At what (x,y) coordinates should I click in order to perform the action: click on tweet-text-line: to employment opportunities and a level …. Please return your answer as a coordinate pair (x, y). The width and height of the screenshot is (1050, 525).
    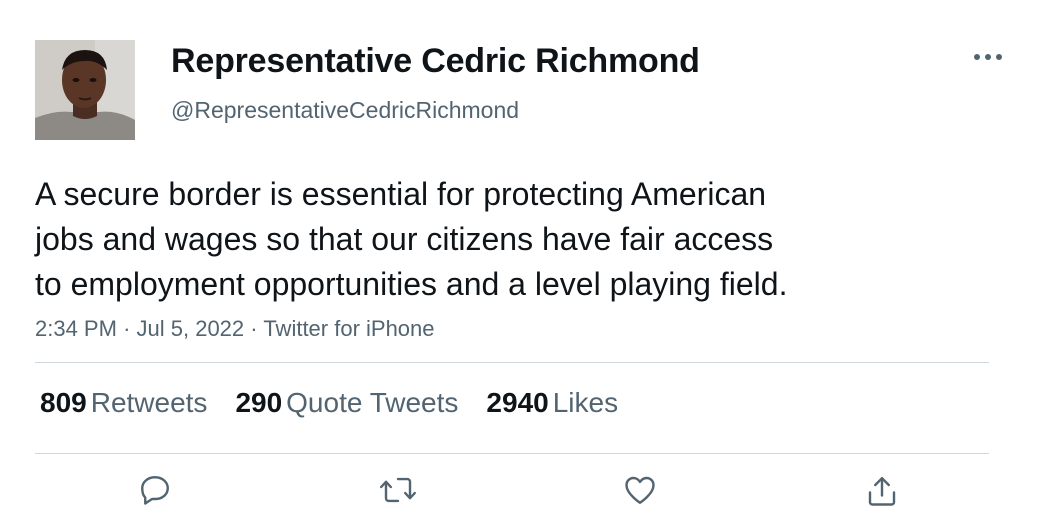
    Looking at the image, I should click on (411, 284).